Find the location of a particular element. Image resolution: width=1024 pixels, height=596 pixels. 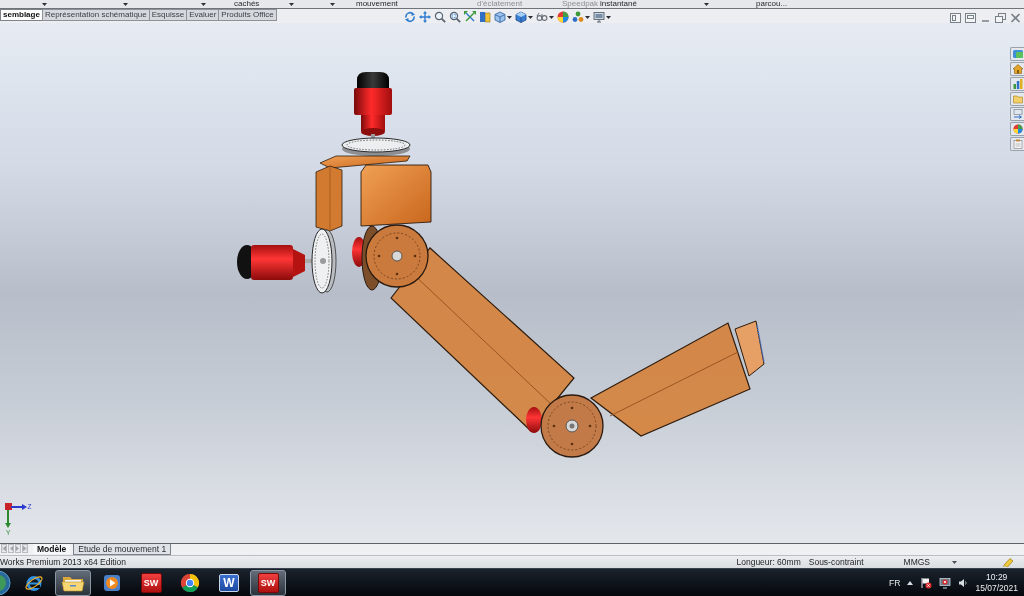

command-tab: semblage is located at coordinates (21, 15).